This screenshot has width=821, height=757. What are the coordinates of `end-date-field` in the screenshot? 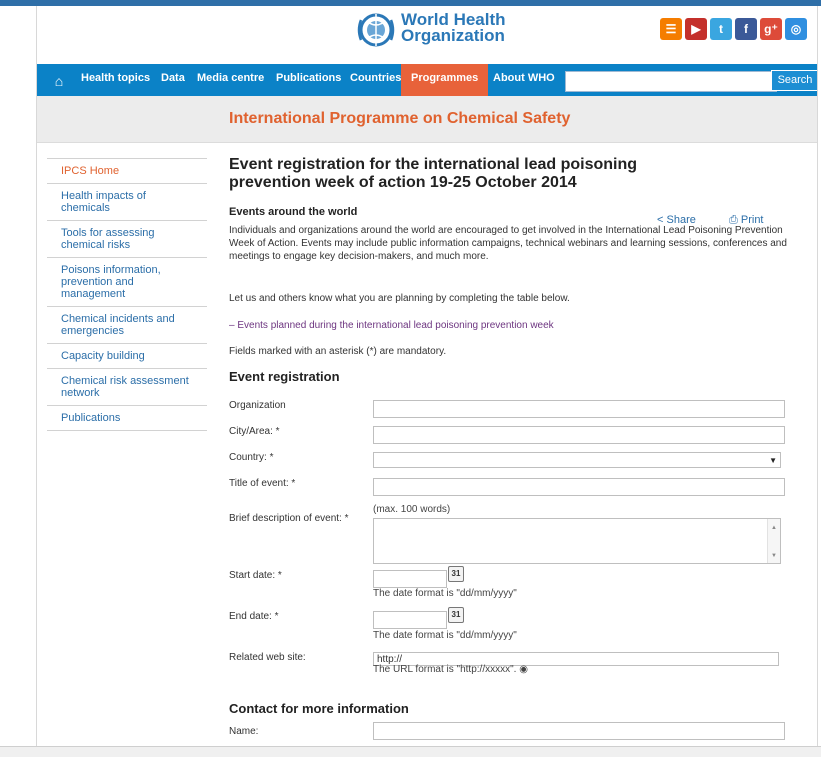 It's located at (410, 620).